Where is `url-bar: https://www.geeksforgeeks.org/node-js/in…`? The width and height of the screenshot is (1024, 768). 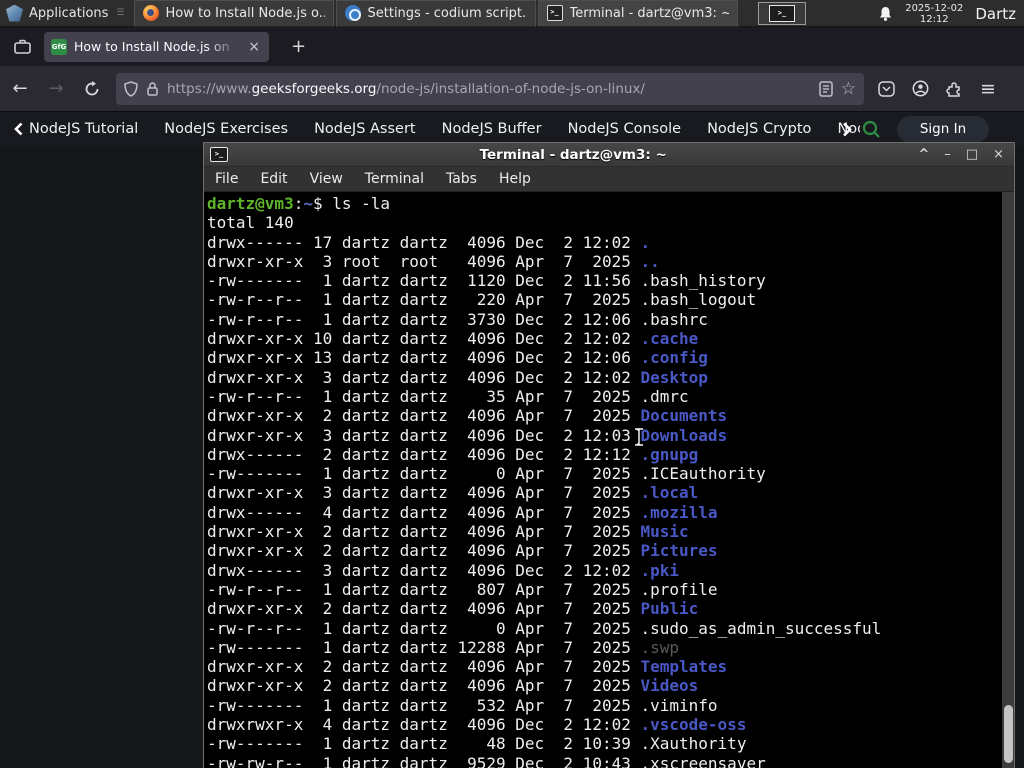
url-bar: https://www.geeksforgeeks.org/node-js/in… is located at coordinates (490, 88).